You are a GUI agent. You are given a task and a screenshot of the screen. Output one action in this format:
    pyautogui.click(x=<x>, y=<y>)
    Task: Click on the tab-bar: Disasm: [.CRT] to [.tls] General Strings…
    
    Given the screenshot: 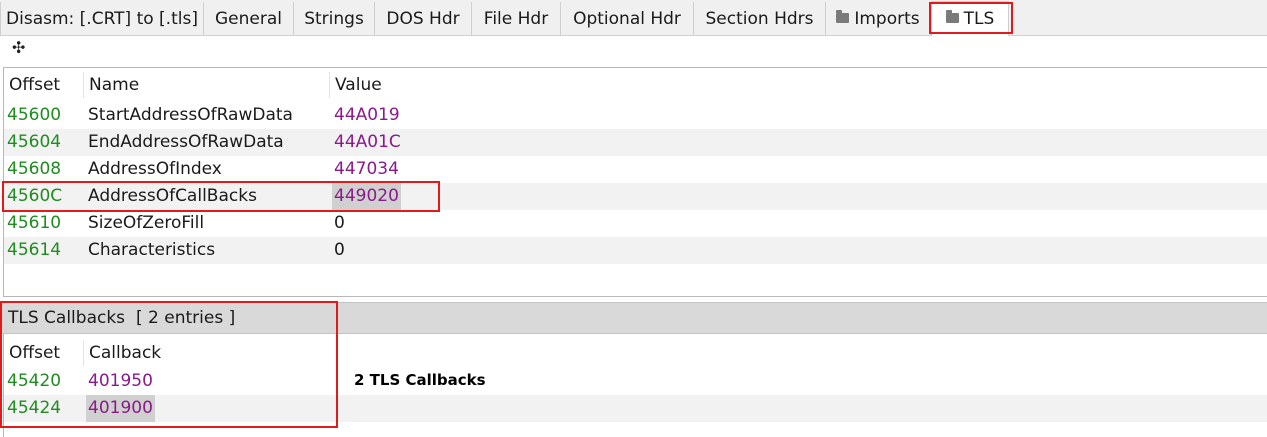 What is the action you would take?
    pyautogui.click(x=633, y=18)
    